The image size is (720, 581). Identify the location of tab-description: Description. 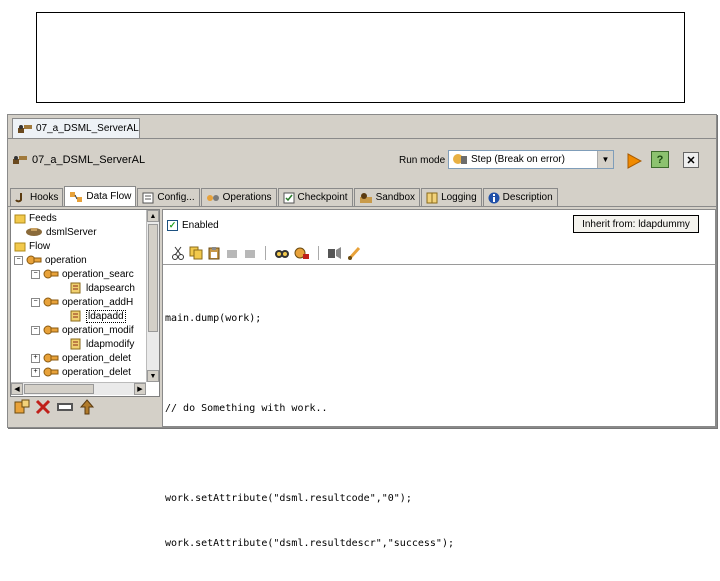
(520, 197).